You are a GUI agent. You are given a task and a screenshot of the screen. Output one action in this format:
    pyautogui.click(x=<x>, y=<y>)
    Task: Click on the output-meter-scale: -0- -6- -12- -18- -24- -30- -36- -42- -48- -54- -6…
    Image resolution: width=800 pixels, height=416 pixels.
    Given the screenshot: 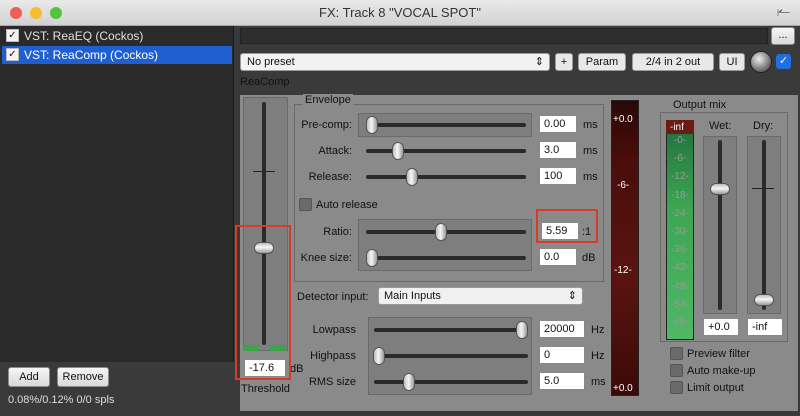 What is the action you would take?
    pyautogui.click(x=680, y=235)
    